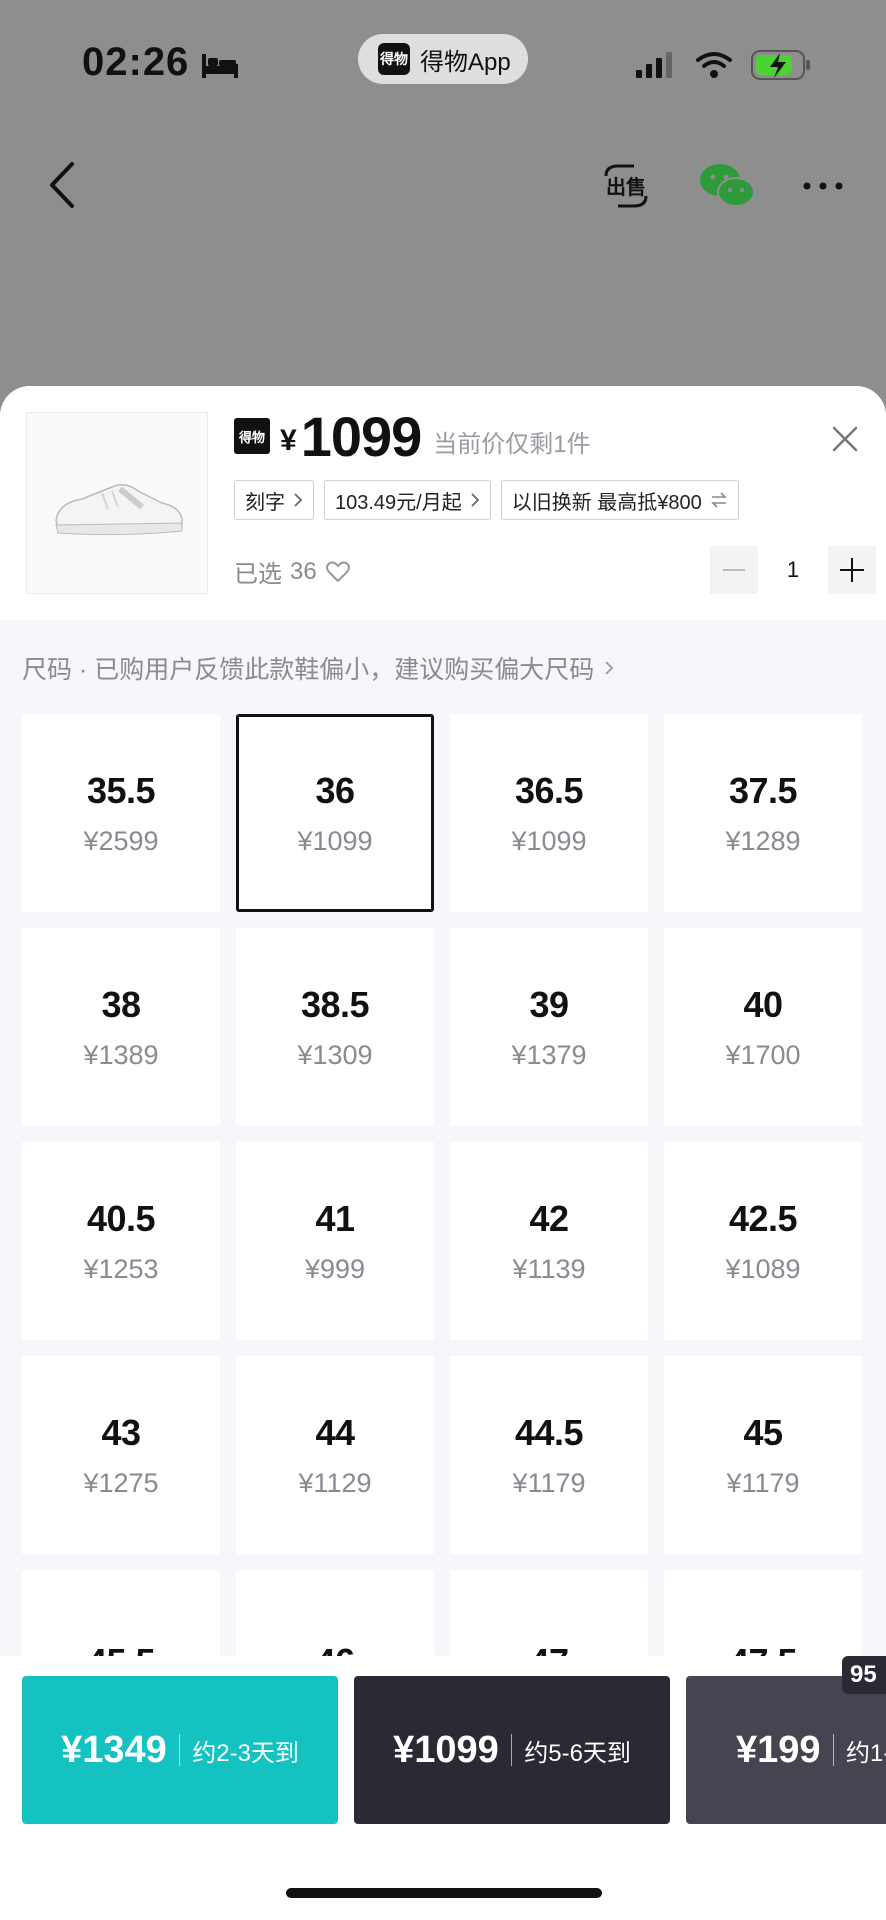  I want to click on size-option: 39 ¥1379, so click(549, 1027).